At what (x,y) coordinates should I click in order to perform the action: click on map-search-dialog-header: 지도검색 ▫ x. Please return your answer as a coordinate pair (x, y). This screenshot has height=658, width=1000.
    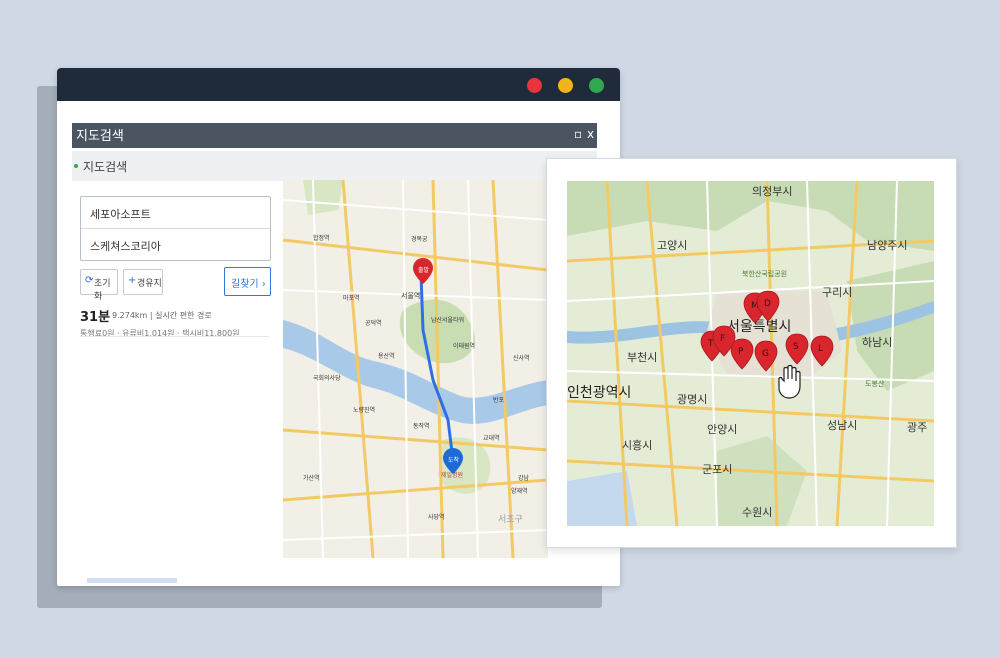
    Looking at the image, I should click on (334, 135).